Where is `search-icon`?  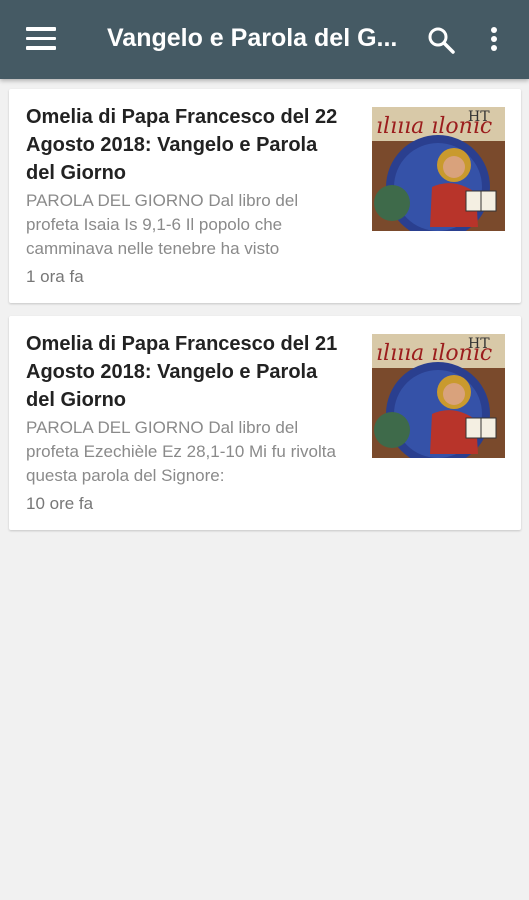 search-icon is located at coordinates (441, 40).